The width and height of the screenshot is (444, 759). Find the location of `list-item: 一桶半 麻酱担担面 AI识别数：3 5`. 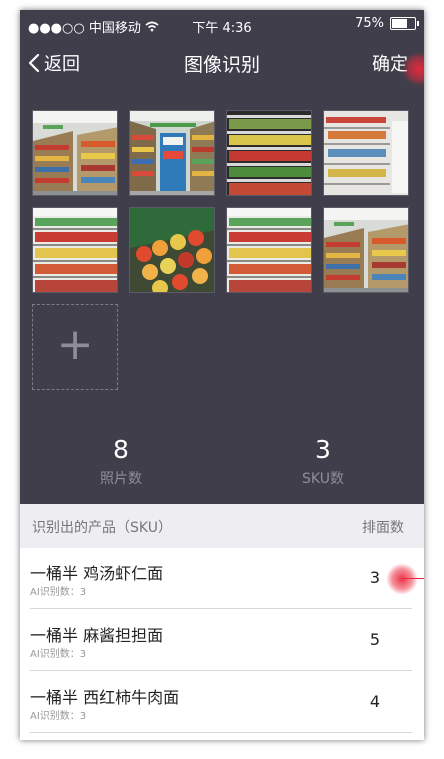

list-item: 一桶半 麻酱担担面 AI识别数：3 5 is located at coordinates (222, 640).